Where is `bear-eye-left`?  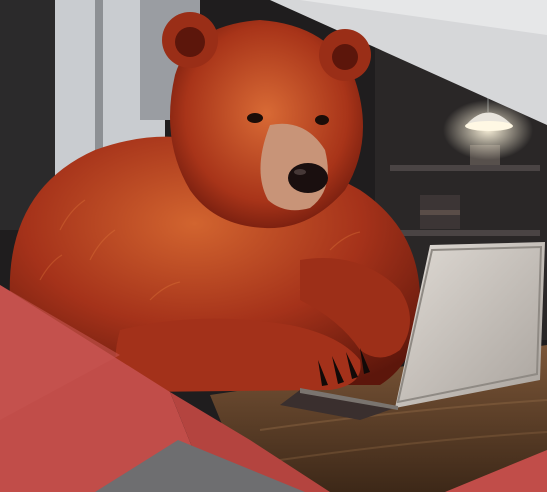 bear-eye-left is located at coordinates (255, 118).